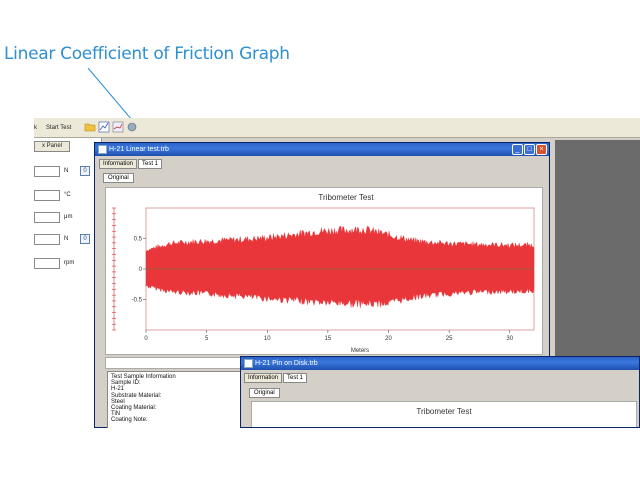  Describe the element at coordinates (541, 149) in the screenshot. I see `close-icon: ×` at that location.